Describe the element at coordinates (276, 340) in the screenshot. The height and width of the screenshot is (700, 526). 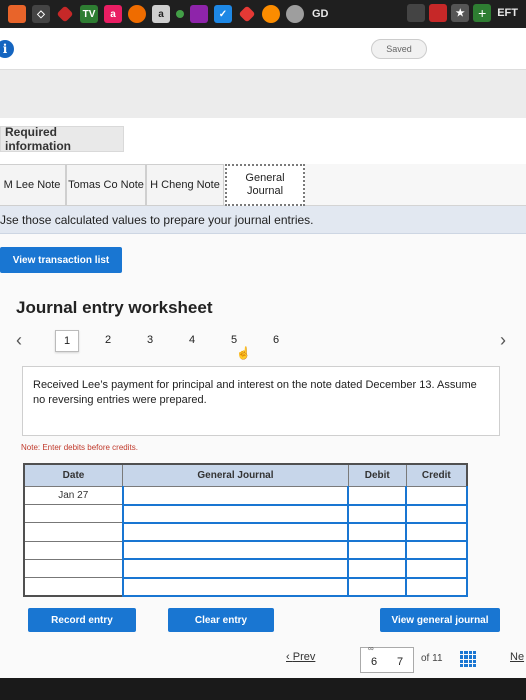
I see `page-6: 6` at that location.